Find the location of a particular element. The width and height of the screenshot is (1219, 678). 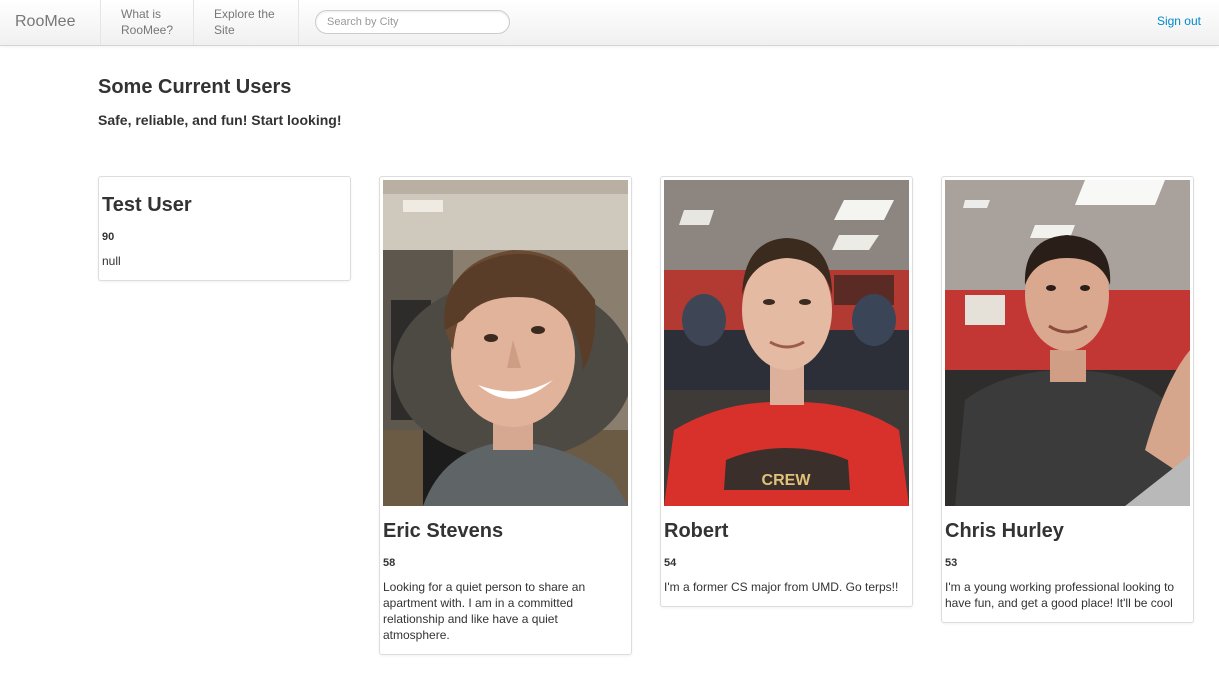

city-search-input is located at coordinates (412, 22).